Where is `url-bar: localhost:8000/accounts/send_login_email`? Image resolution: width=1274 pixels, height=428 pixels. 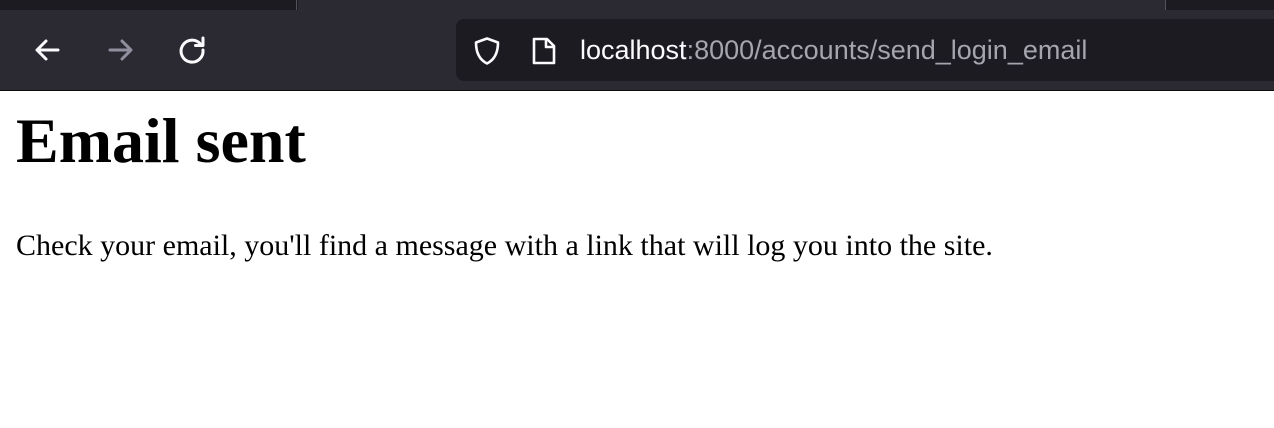
url-bar: localhost:8000/accounts/send_login_email is located at coordinates (865, 50).